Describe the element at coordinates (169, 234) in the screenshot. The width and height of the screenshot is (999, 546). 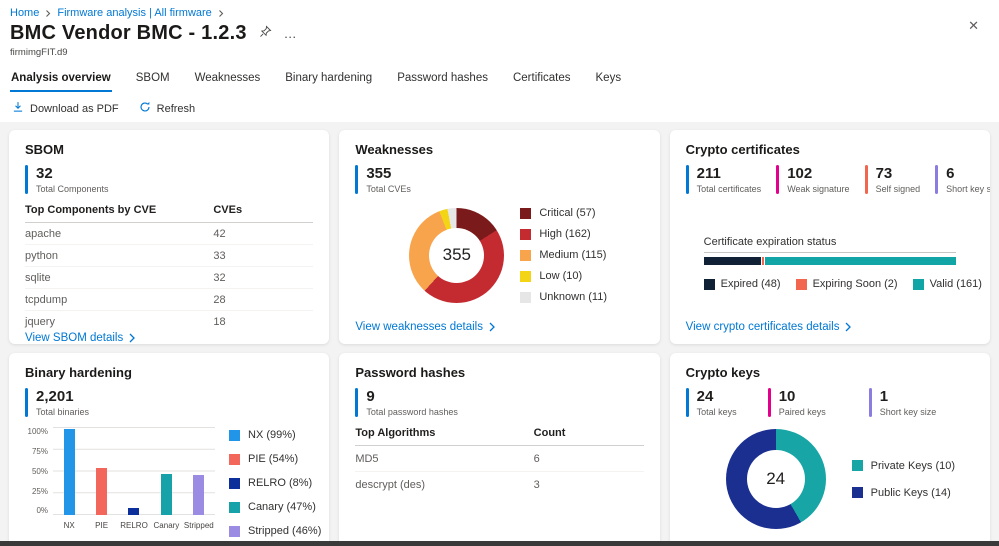
I see `table-row: apache 42` at that location.